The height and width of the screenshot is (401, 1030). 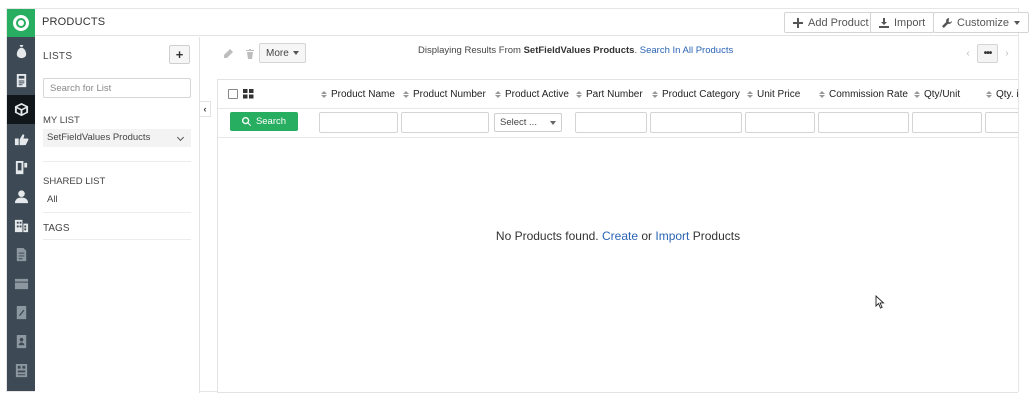 What do you see at coordinates (21, 80) in the screenshot?
I see `id-card-icon` at bounding box center [21, 80].